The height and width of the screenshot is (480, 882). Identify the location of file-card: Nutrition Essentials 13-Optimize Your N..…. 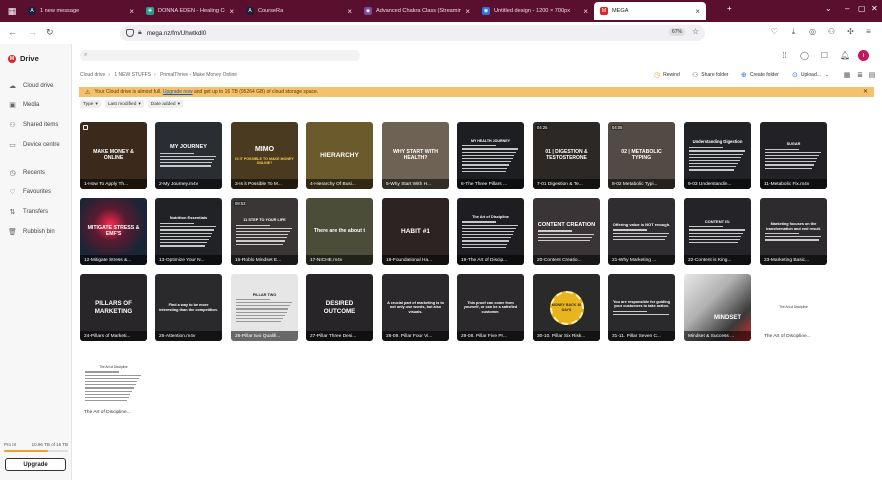
(188, 231).